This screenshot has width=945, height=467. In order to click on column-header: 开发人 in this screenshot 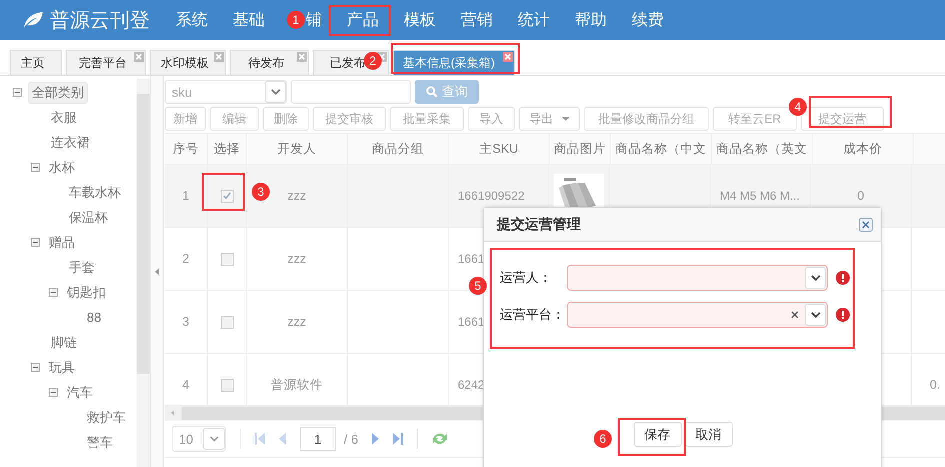, I will do `click(297, 149)`.